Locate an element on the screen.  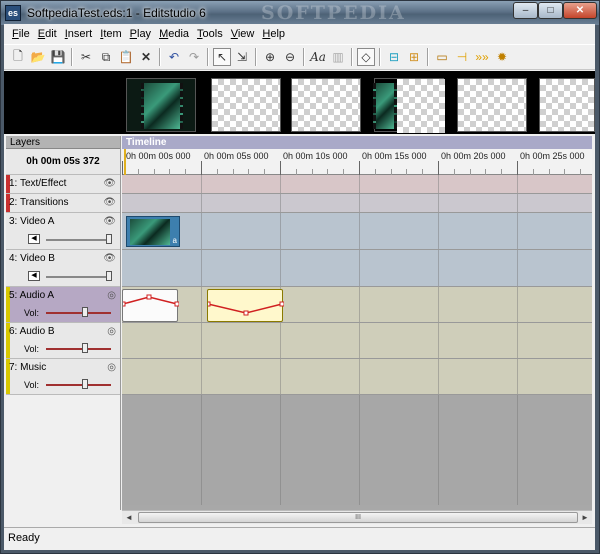
layer-video-a: 3: Video A 👁 ◀ is located at coordinates (63, 231).